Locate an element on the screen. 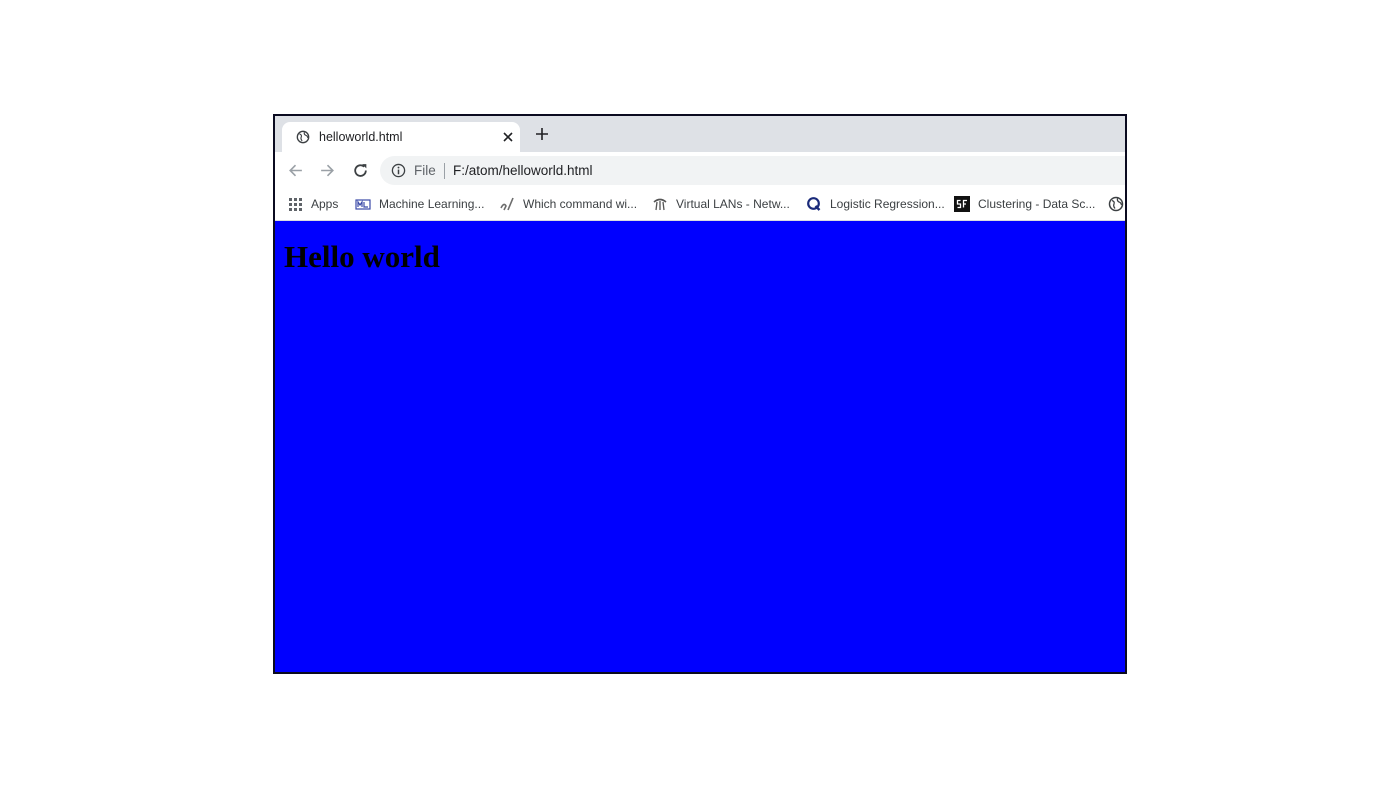 The height and width of the screenshot is (788, 1400). back-arrow-icon is located at coordinates (295, 170).